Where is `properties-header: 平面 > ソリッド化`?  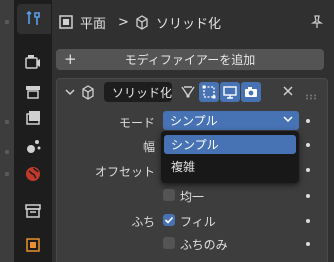
properties-header: 平面 > ソリッド化 is located at coordinates (193, 23).